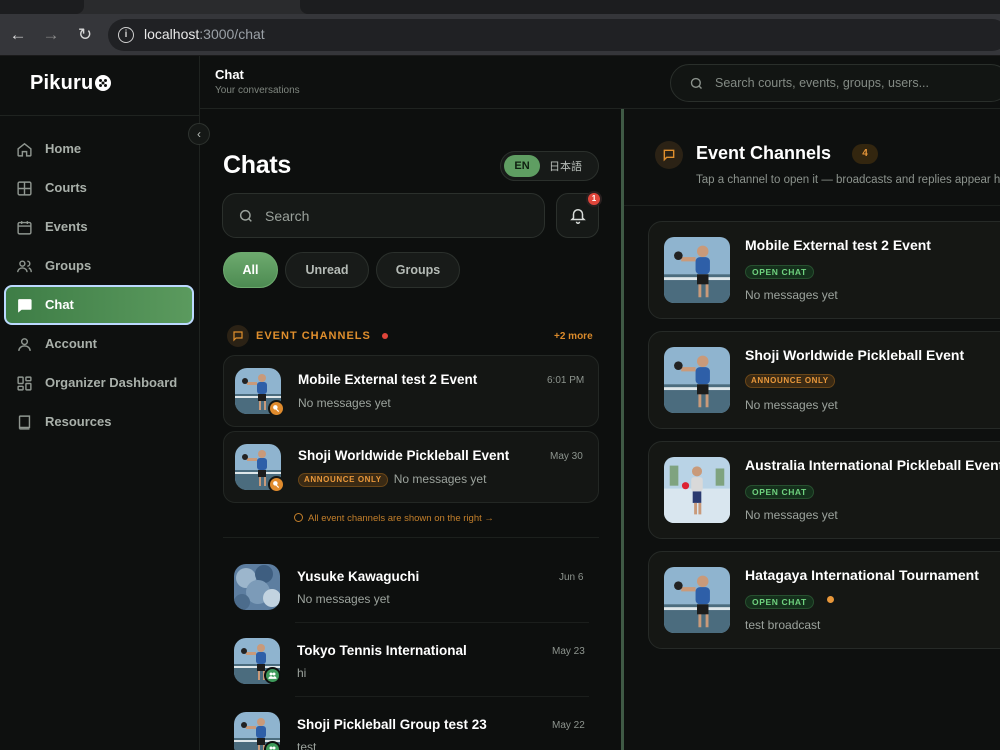 The height and width of the screenshot is (750, 1000). I want to click on address-bar: i localhost:3000/chat, so click(554, 35).